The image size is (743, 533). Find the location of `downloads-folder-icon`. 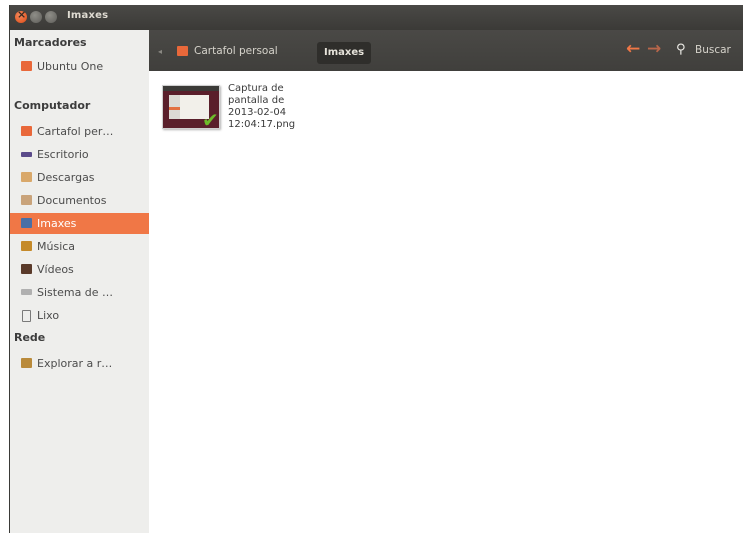

downloads-folder-icon is located at coordinates (26, 177).